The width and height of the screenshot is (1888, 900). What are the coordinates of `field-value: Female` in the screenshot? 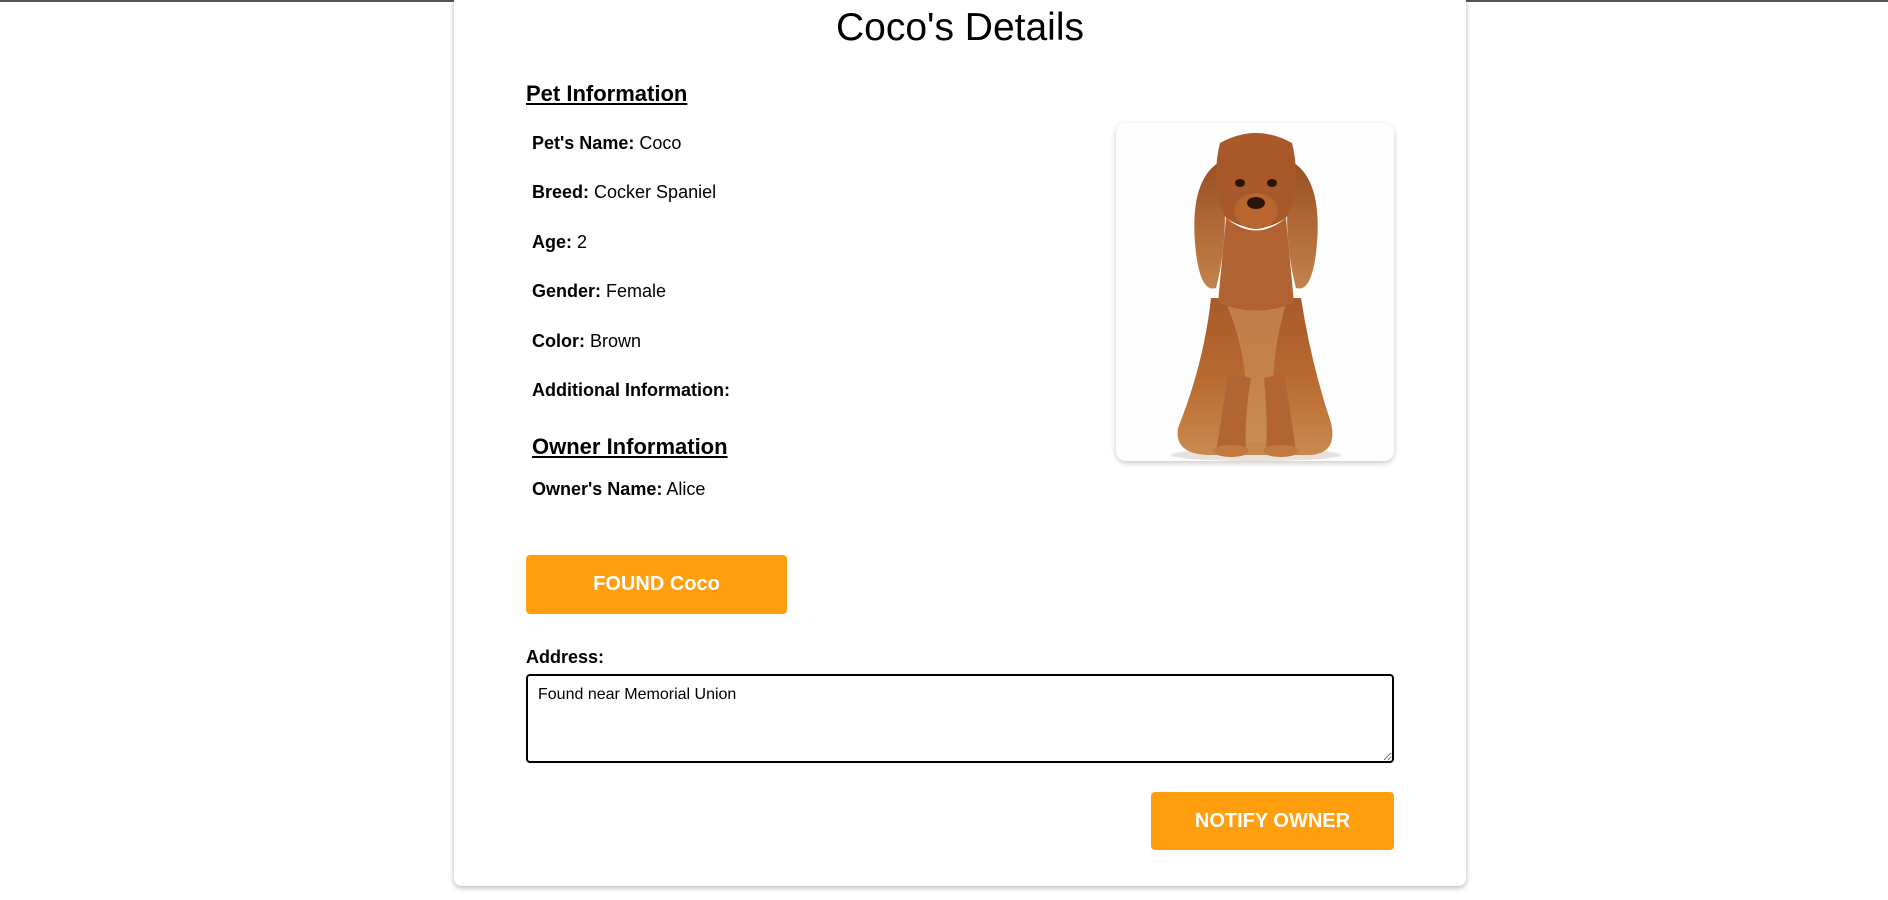 It's located at (636, 291).